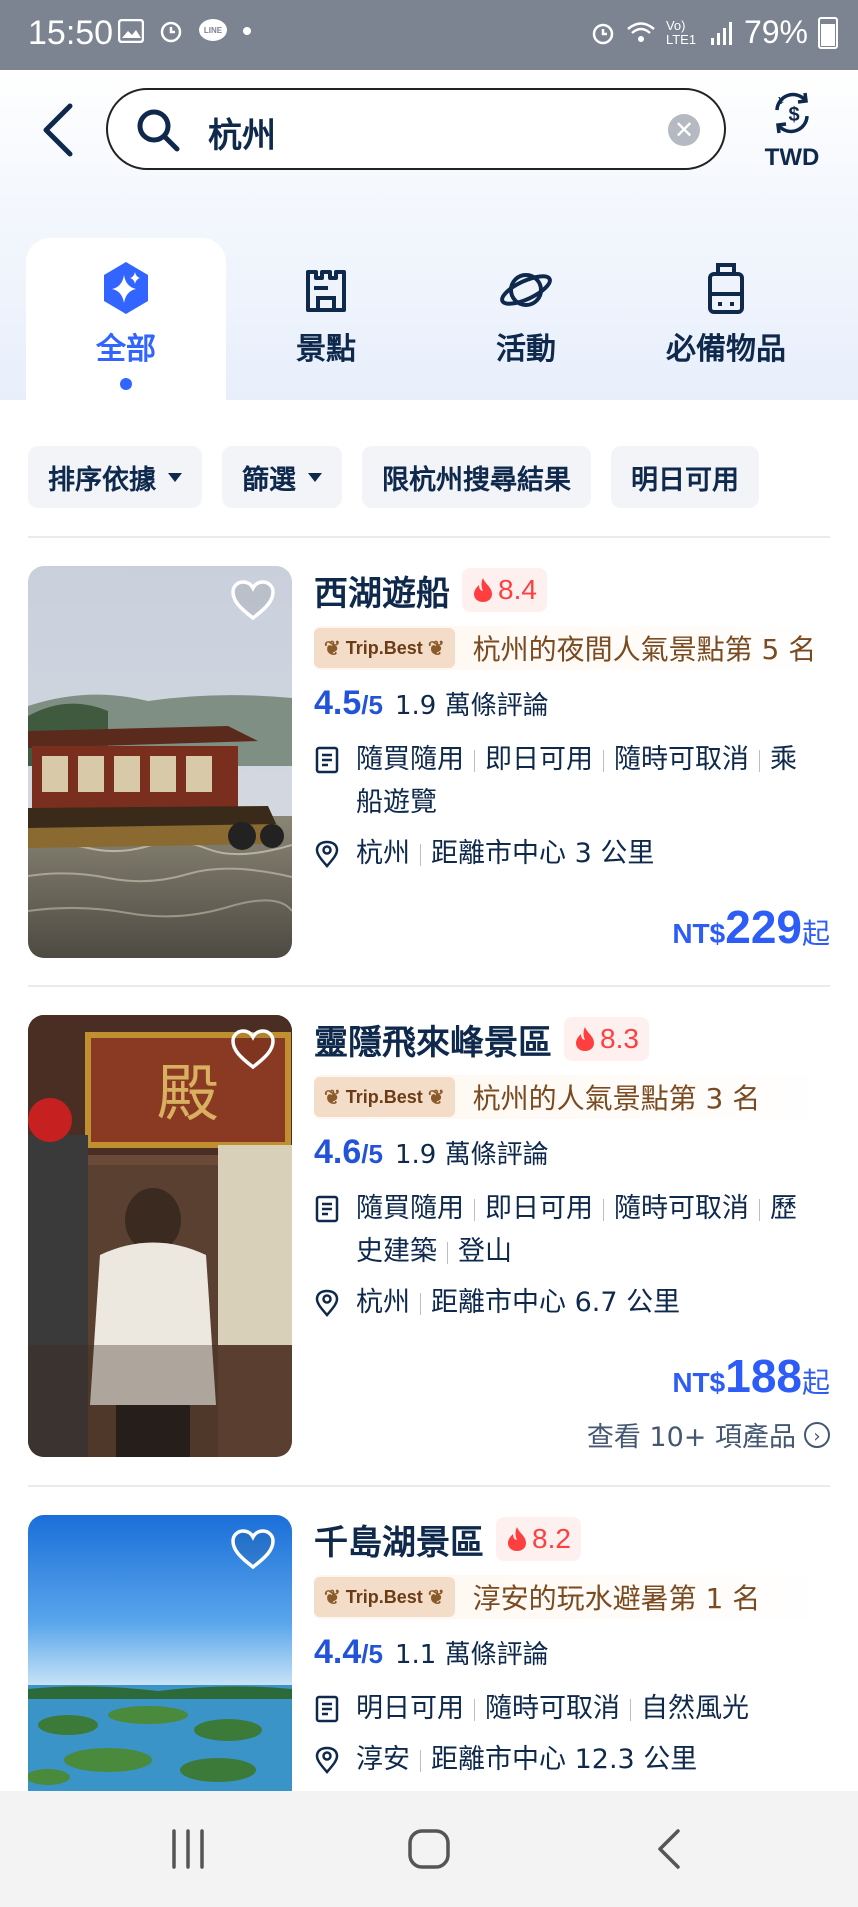  Describe the element at coordinates (828, 32) in the screenshot. I see `battery-icon` at that location.